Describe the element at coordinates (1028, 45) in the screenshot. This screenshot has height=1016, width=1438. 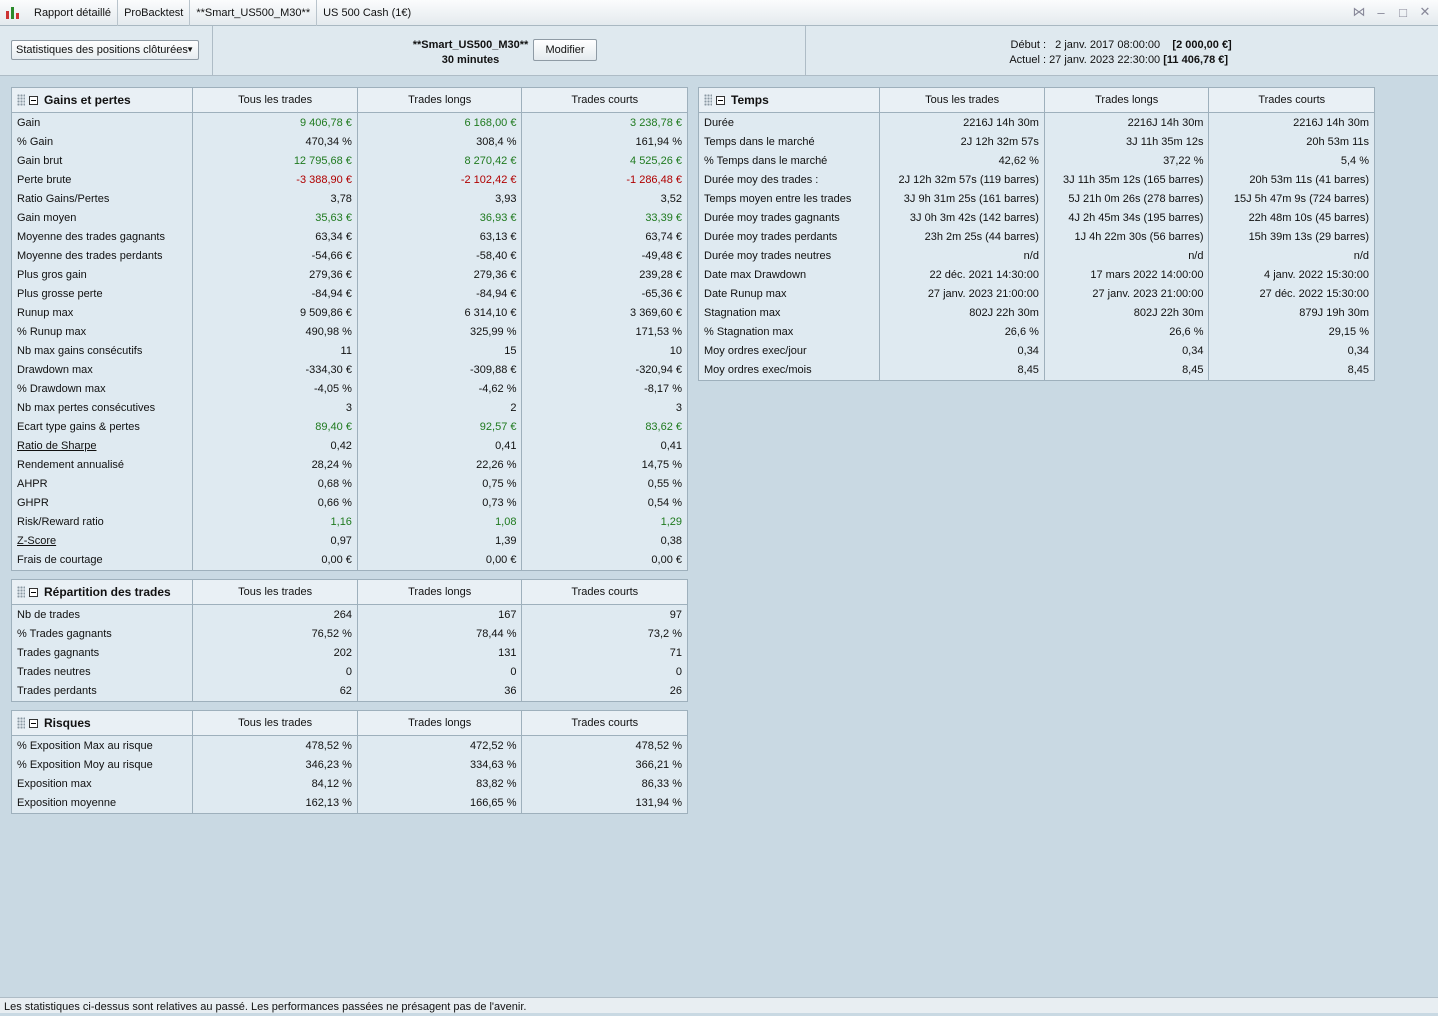
I see `start-label: Début :` at that location.